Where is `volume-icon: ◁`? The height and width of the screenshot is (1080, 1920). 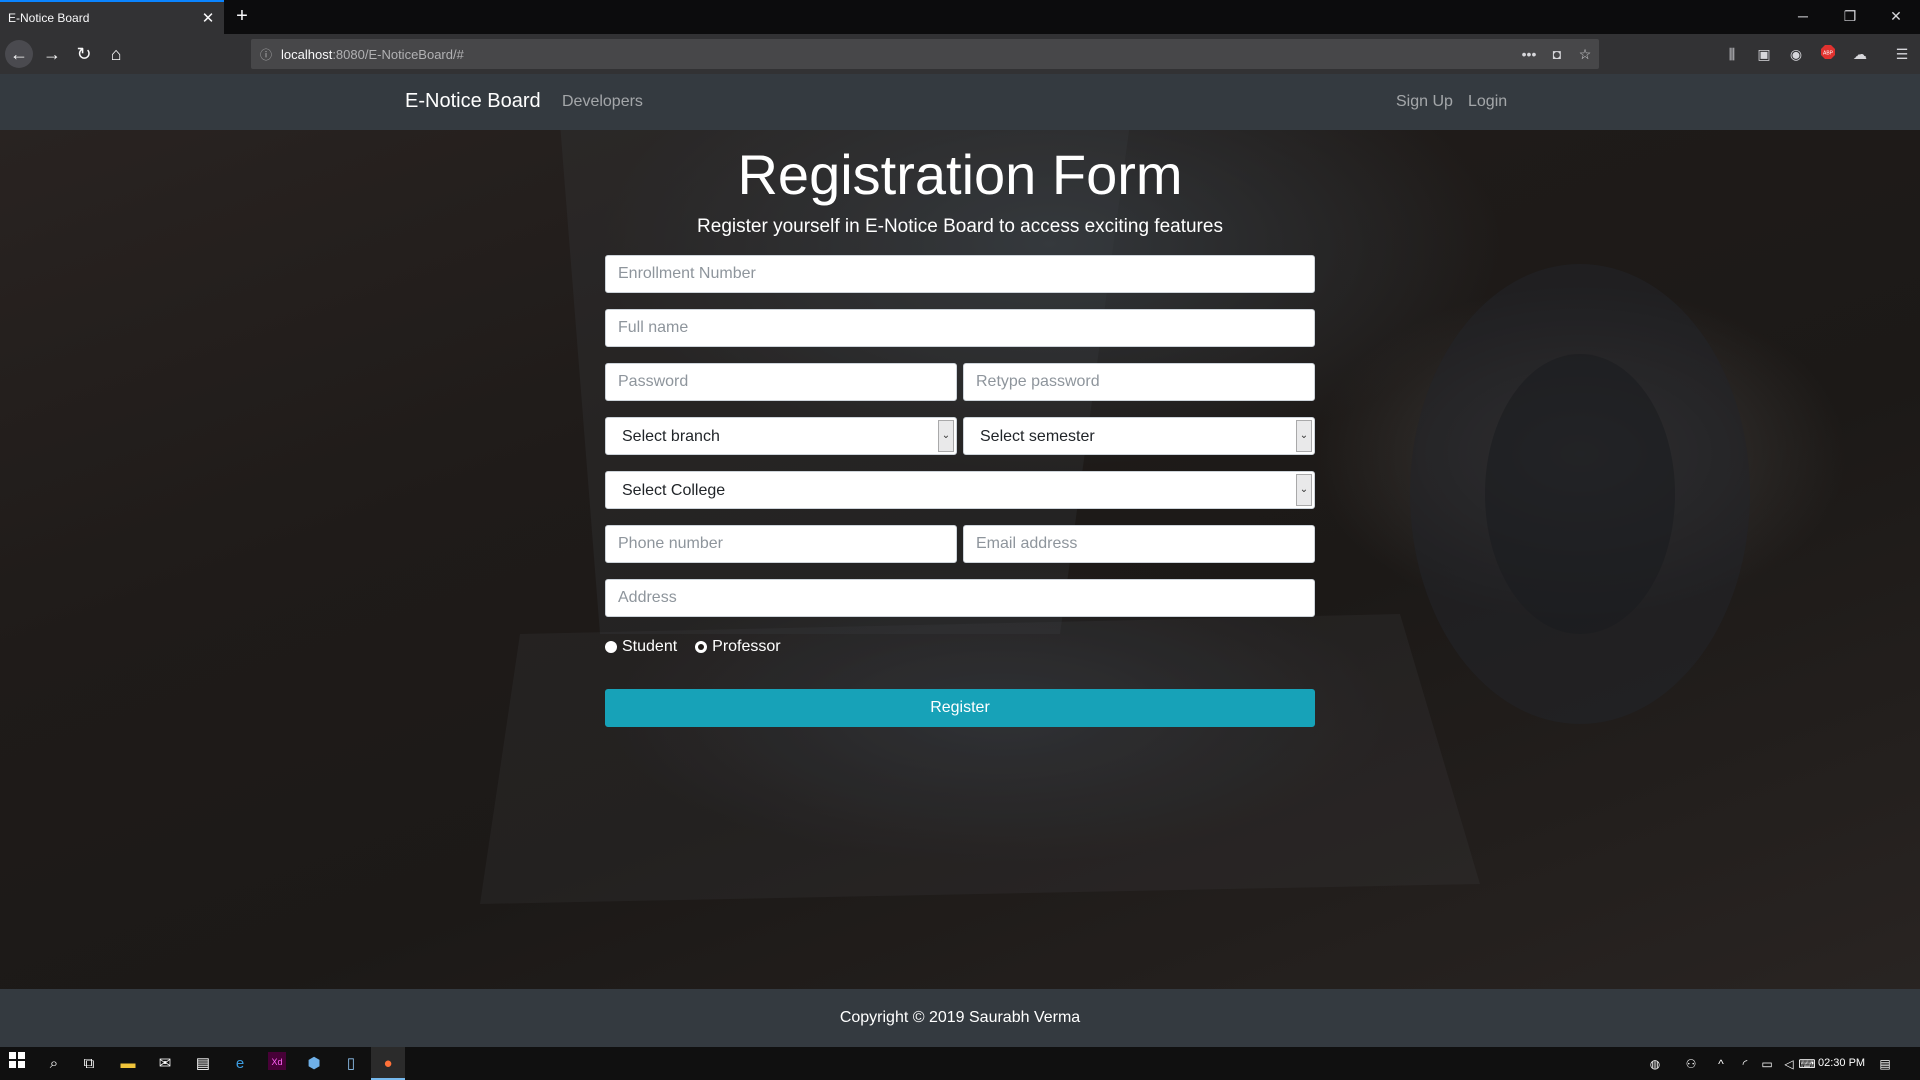 volume-icon: ◁ is located at coordinates (1789, 1064).